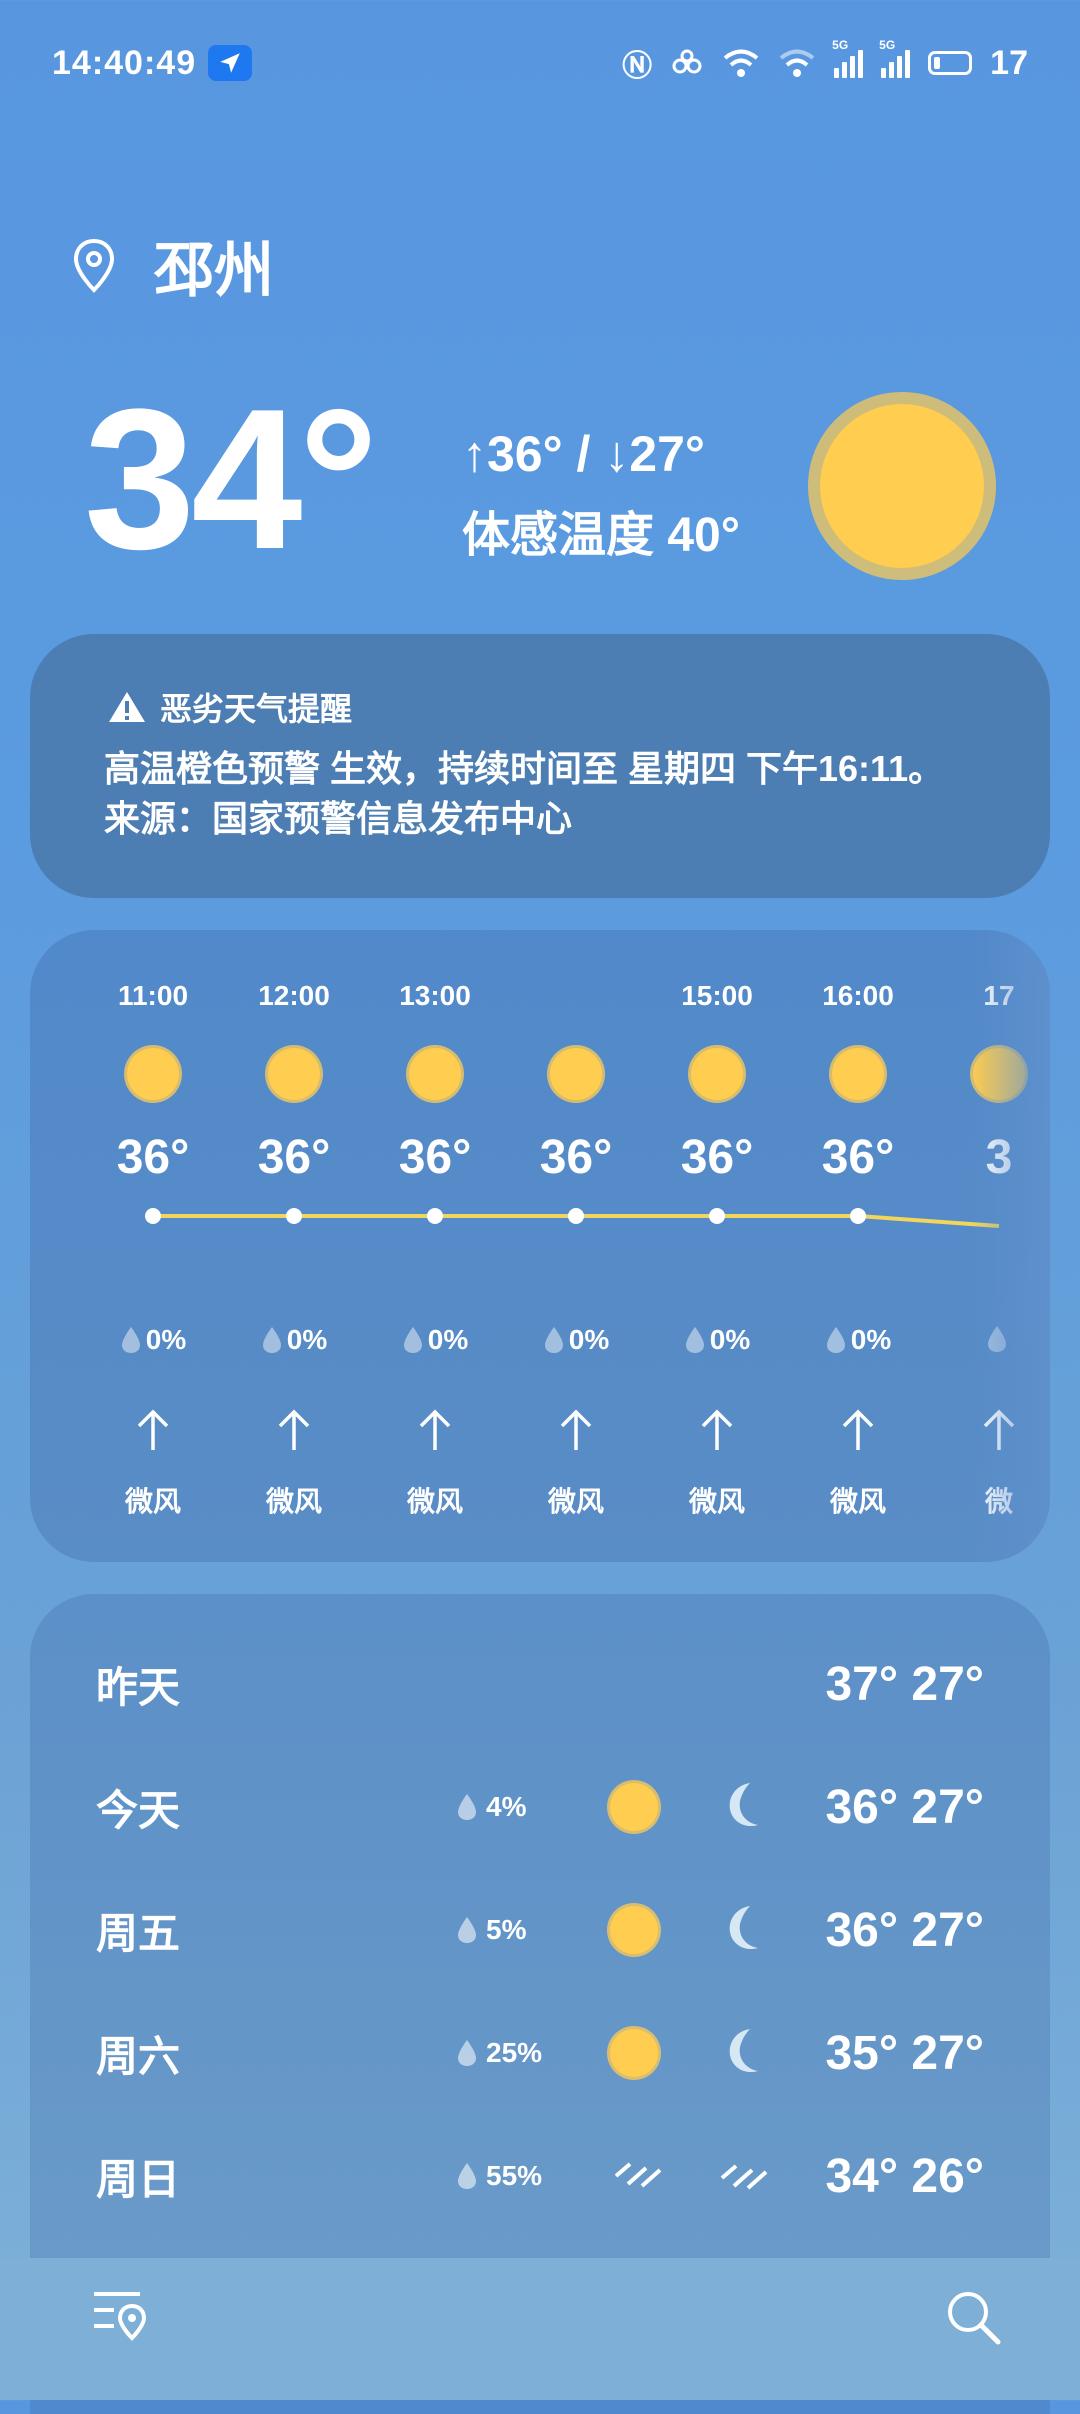  What do you see at coordinates (950, 63) in the screenshot?
I see `battery-icon` at bounding box center [950, 63].